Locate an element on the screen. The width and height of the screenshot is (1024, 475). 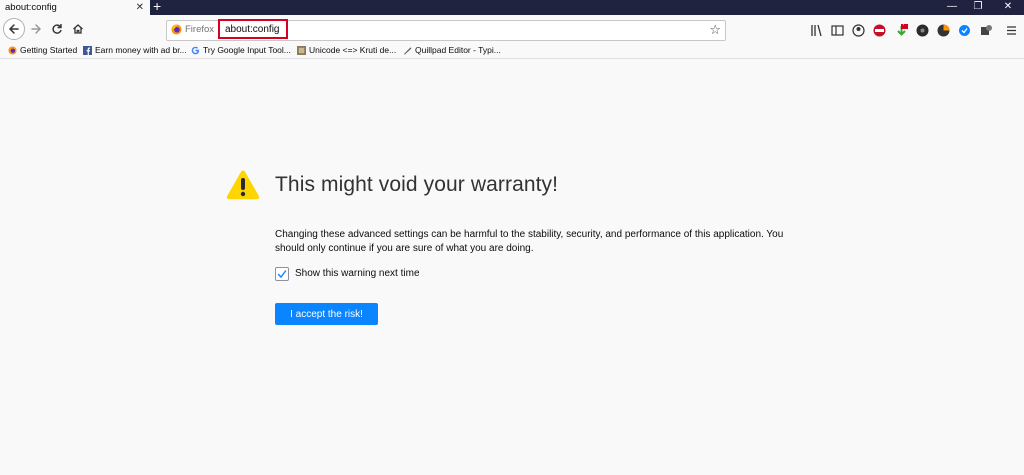
forward-button is located at coordinates (36, 29).